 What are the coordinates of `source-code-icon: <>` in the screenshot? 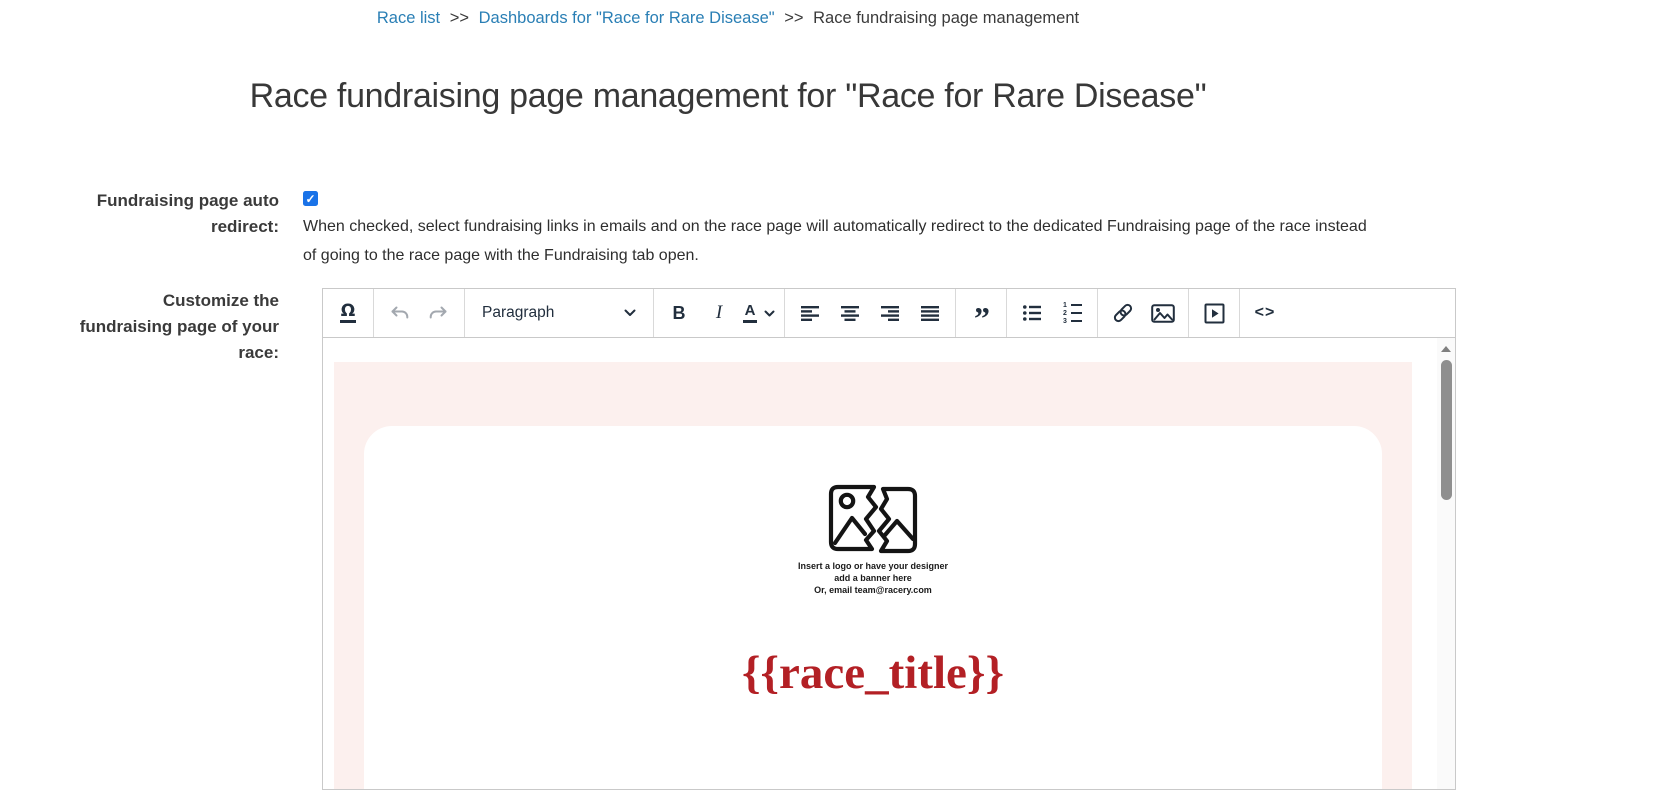 It's located at (1265, 312).